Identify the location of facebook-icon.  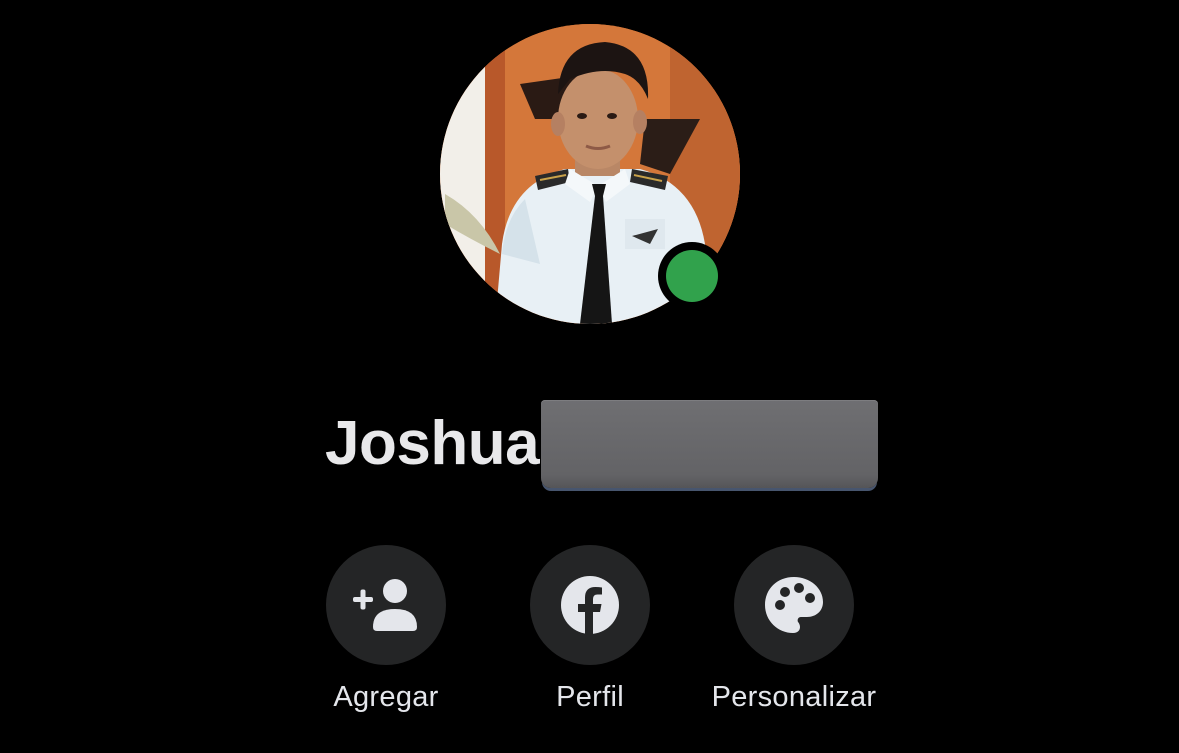
(590, 605).